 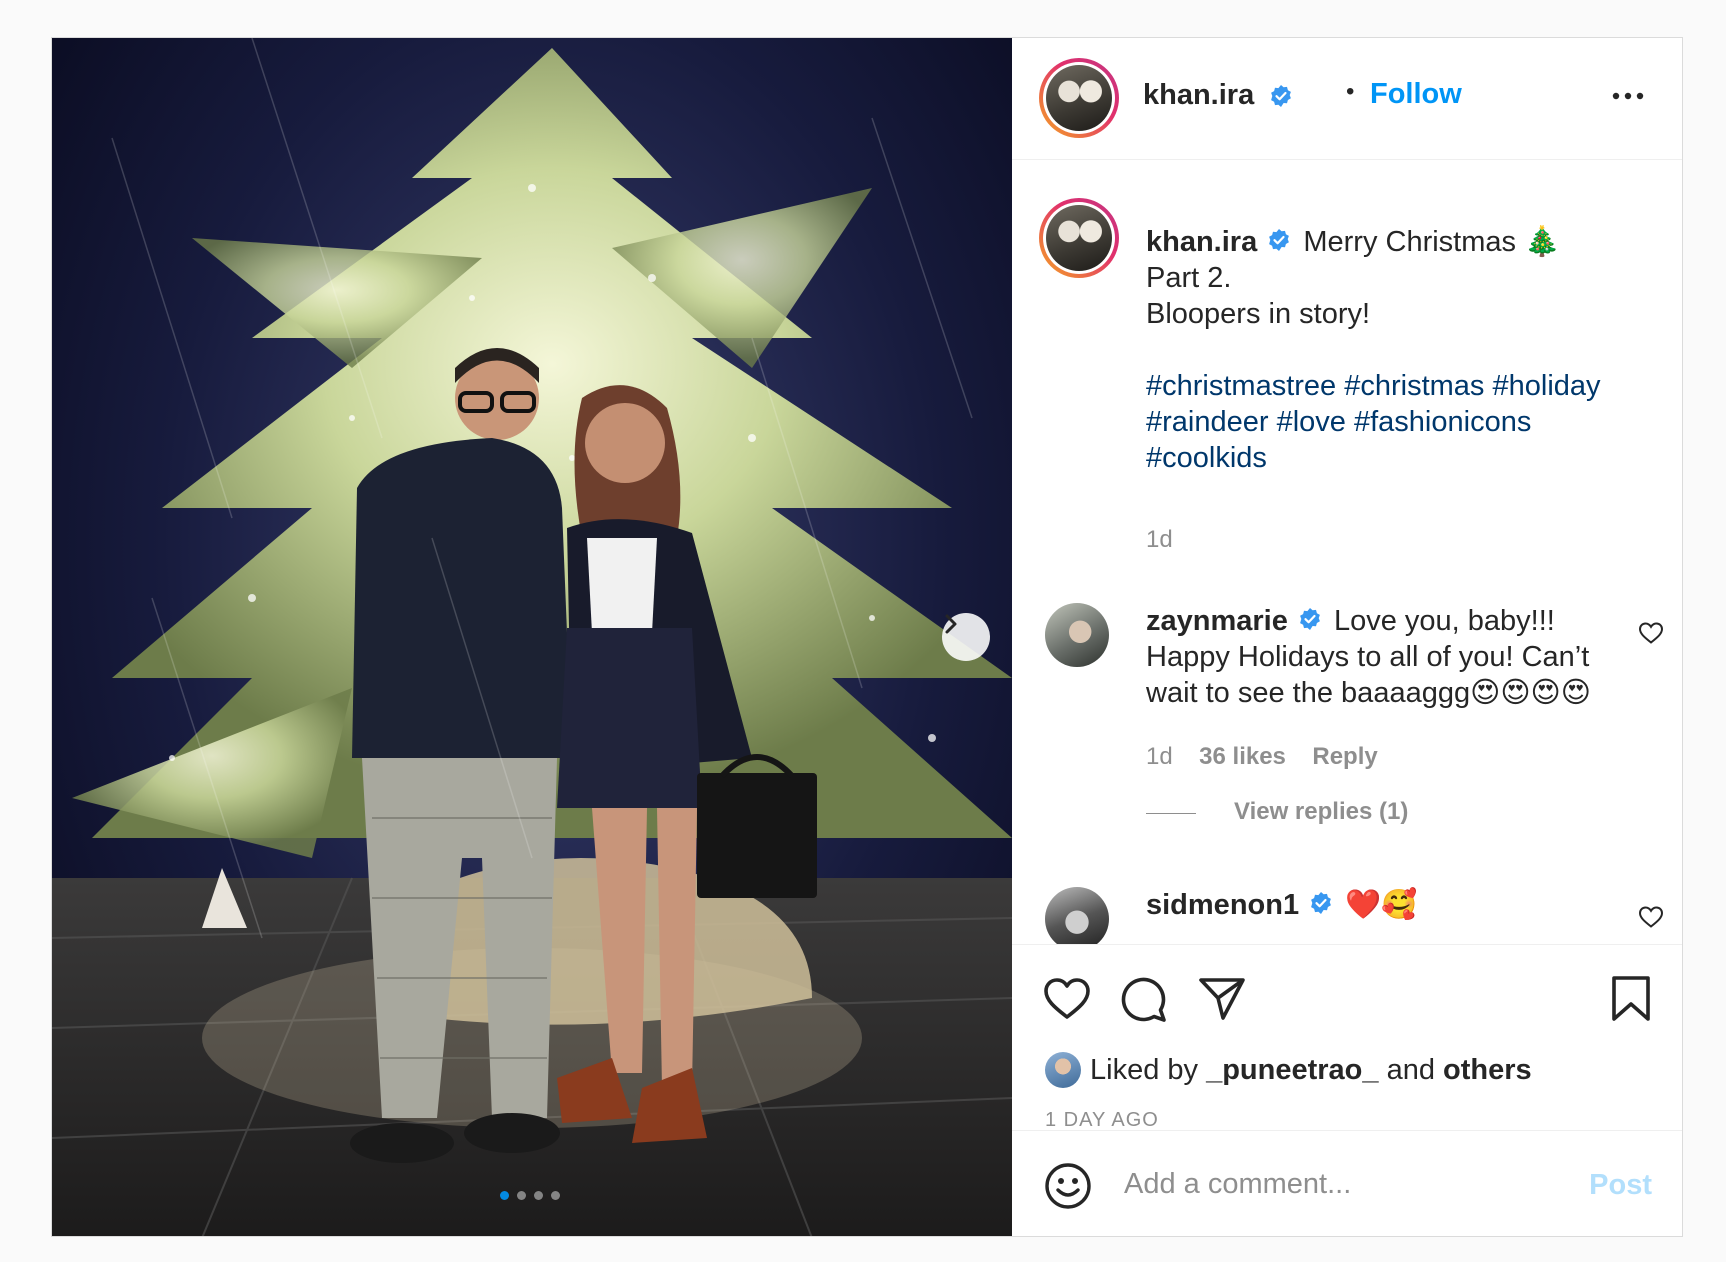 What do you see at coordinates (1444, 621) in the screenshot?
I see `comment-line: Love you, baby!!!` at bounding box center [1444, 621].